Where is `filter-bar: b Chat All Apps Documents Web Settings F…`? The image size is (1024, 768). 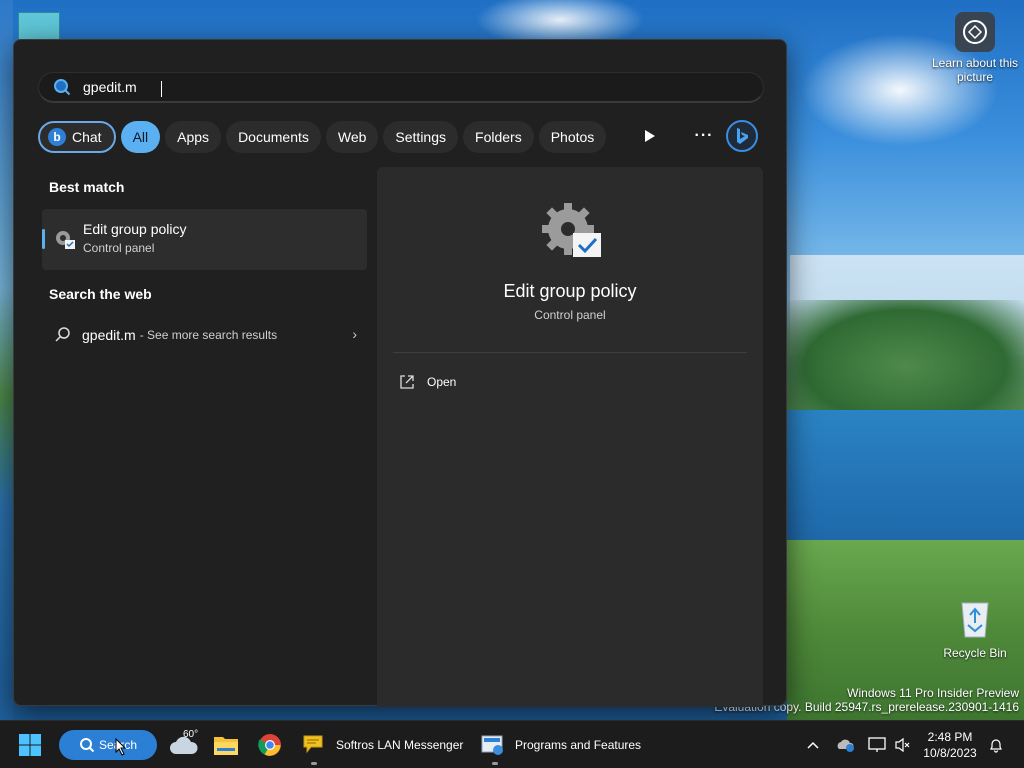 filter-bar: b Chat All Apps Documents Web Settings F… is located at coordinates (324, 137).